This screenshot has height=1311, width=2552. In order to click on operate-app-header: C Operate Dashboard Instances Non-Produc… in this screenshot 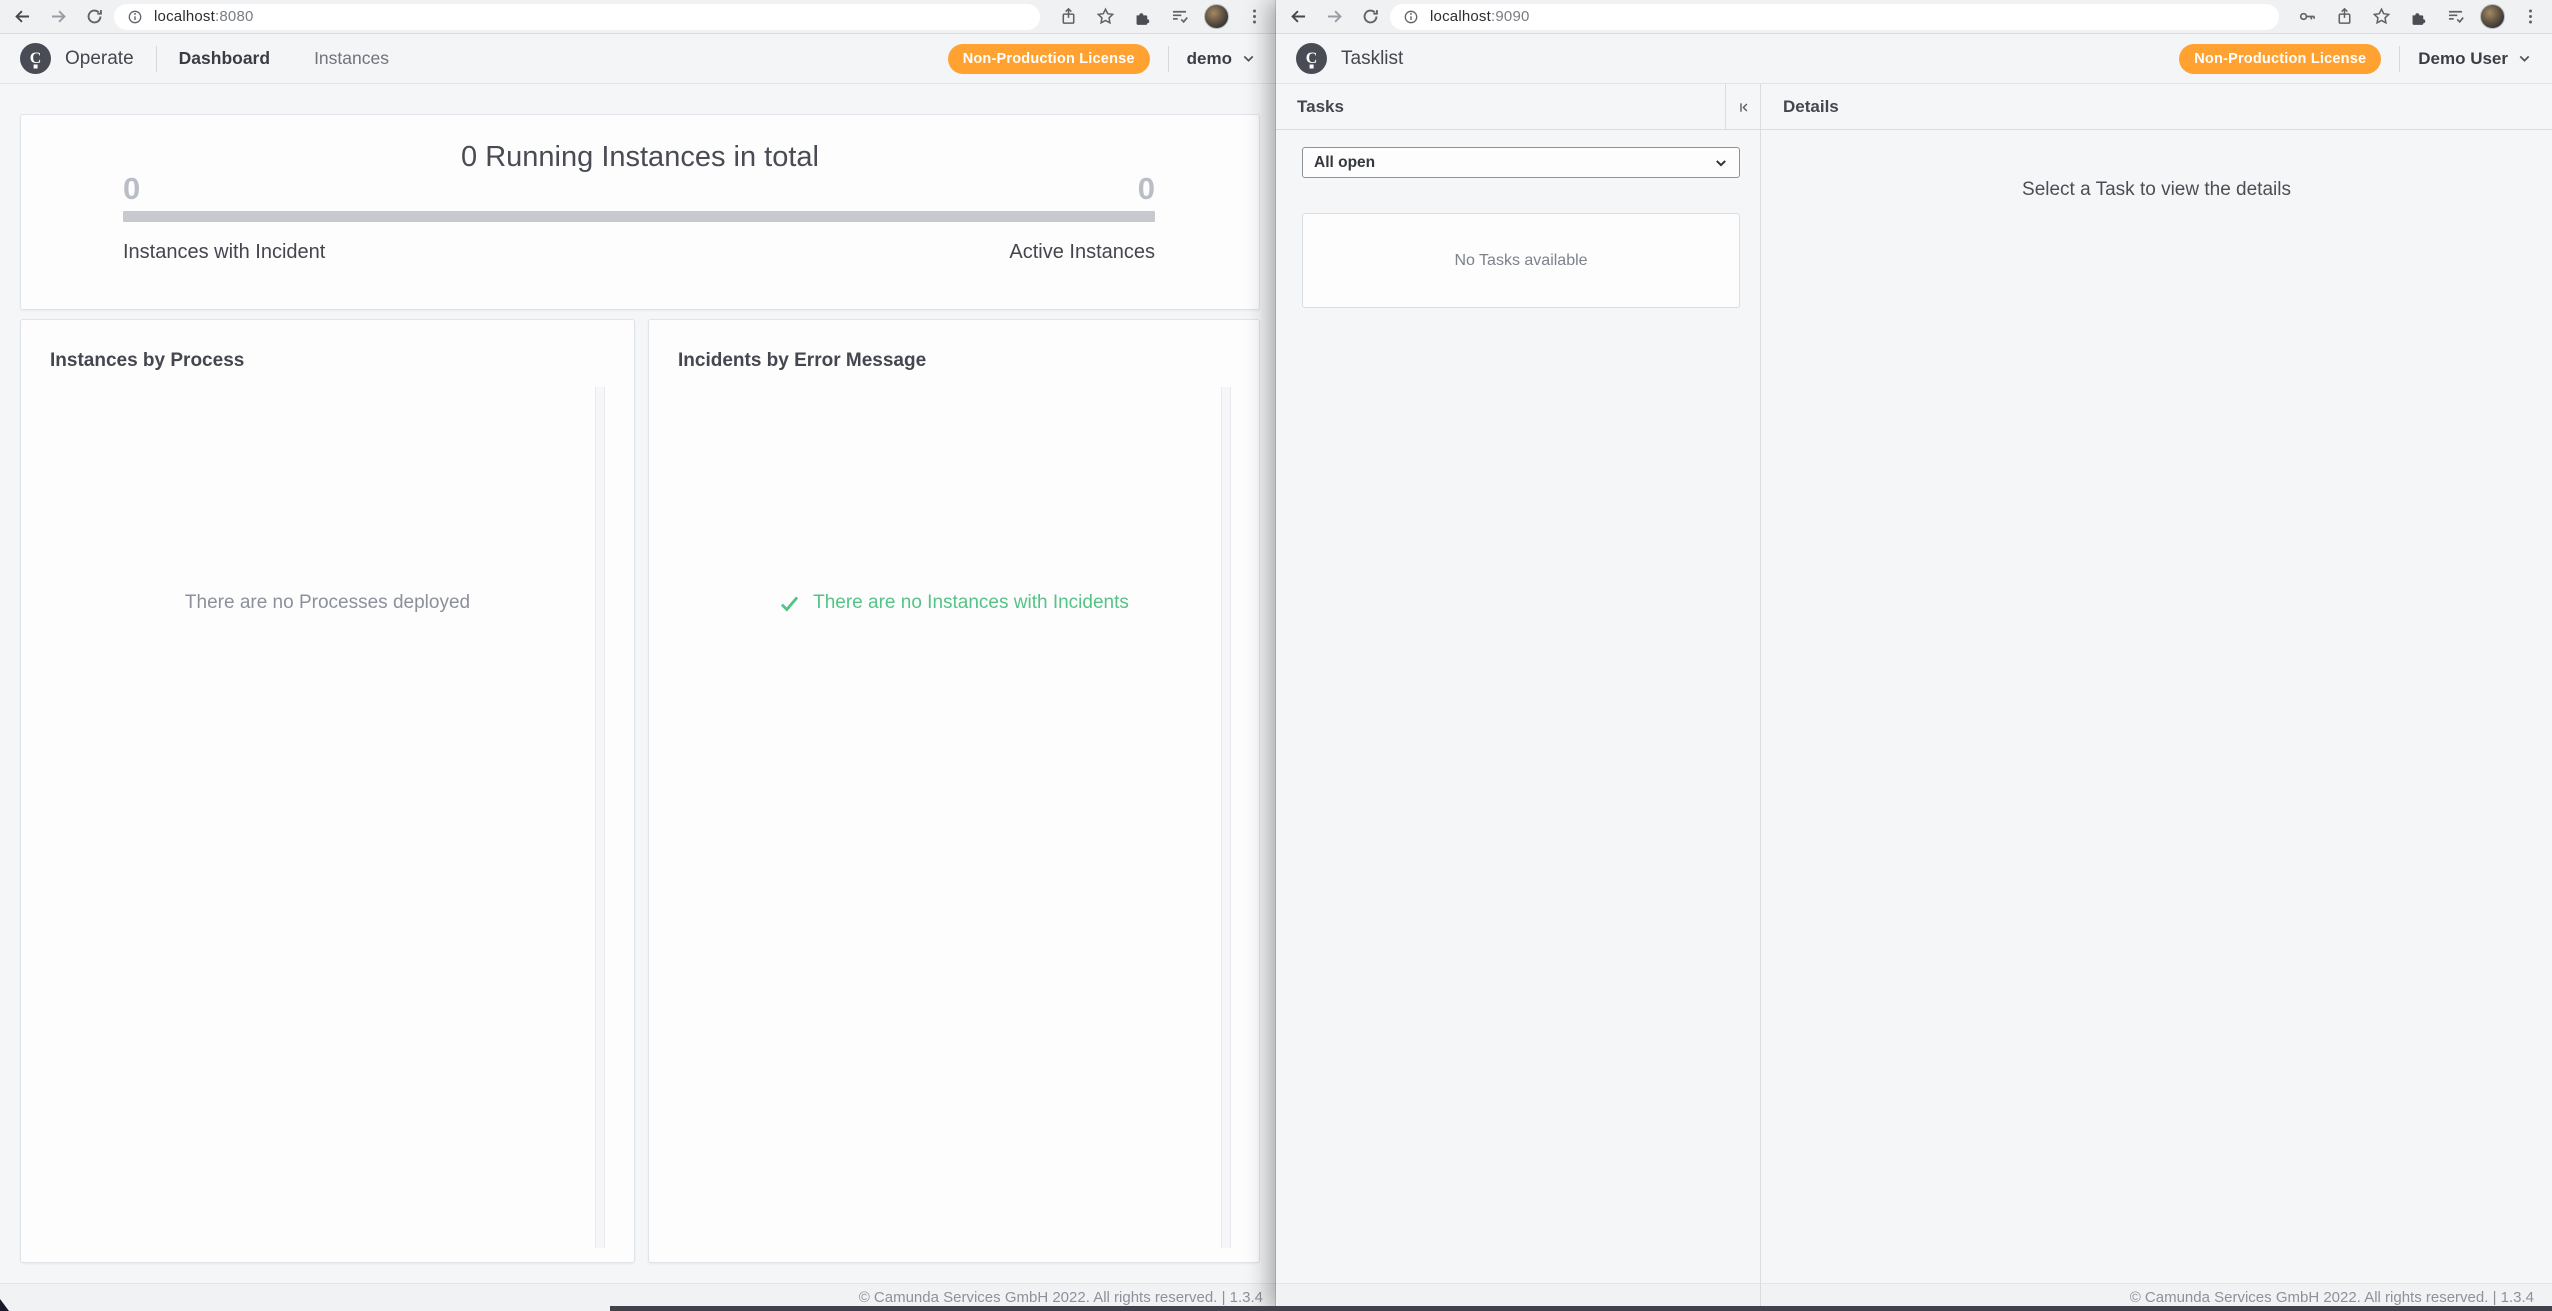, I will do `click(638, 59)`.